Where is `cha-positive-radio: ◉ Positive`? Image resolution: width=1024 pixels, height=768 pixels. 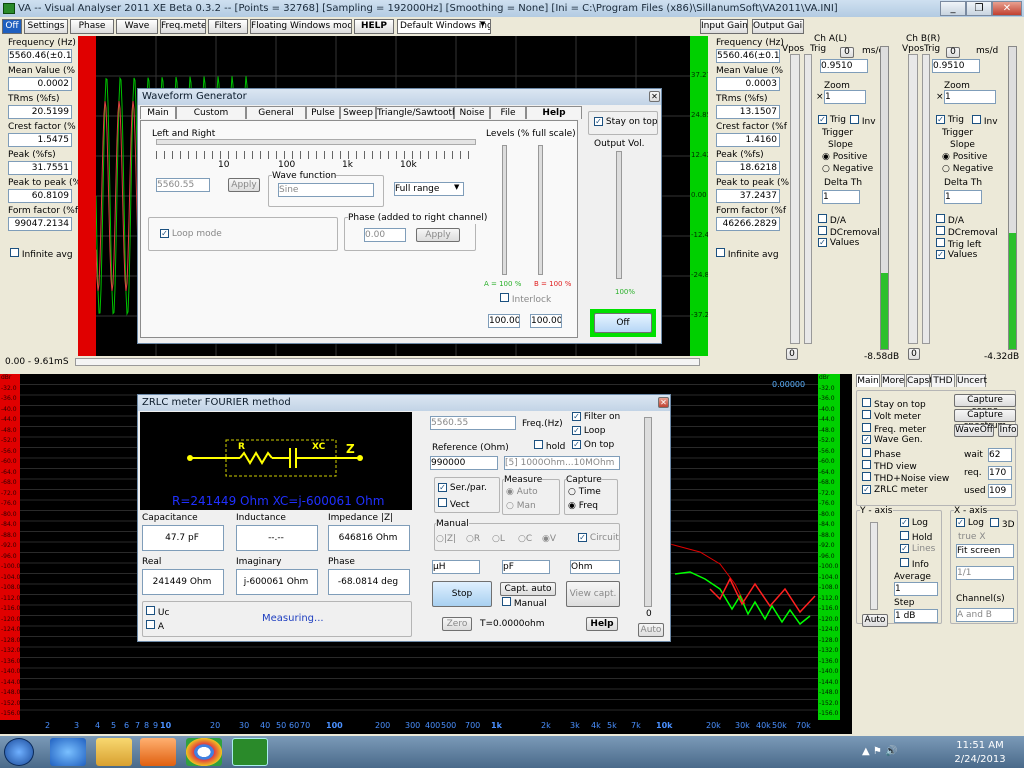
cha-positive-radio: ◉ Positive is located at coordinates (844, 157).